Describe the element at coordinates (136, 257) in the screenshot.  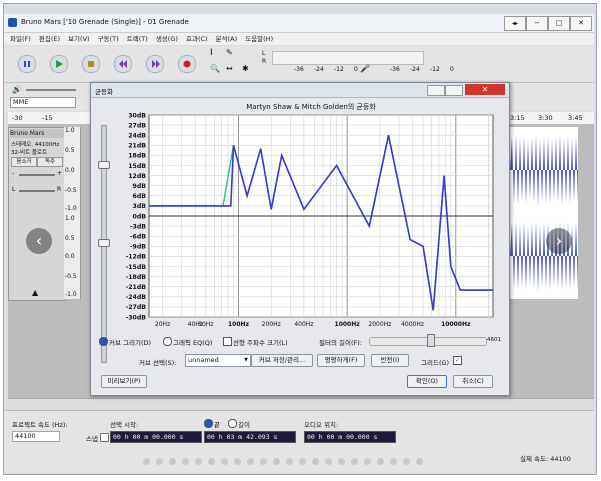
I see `y-tick-label: -12dB` at that location.